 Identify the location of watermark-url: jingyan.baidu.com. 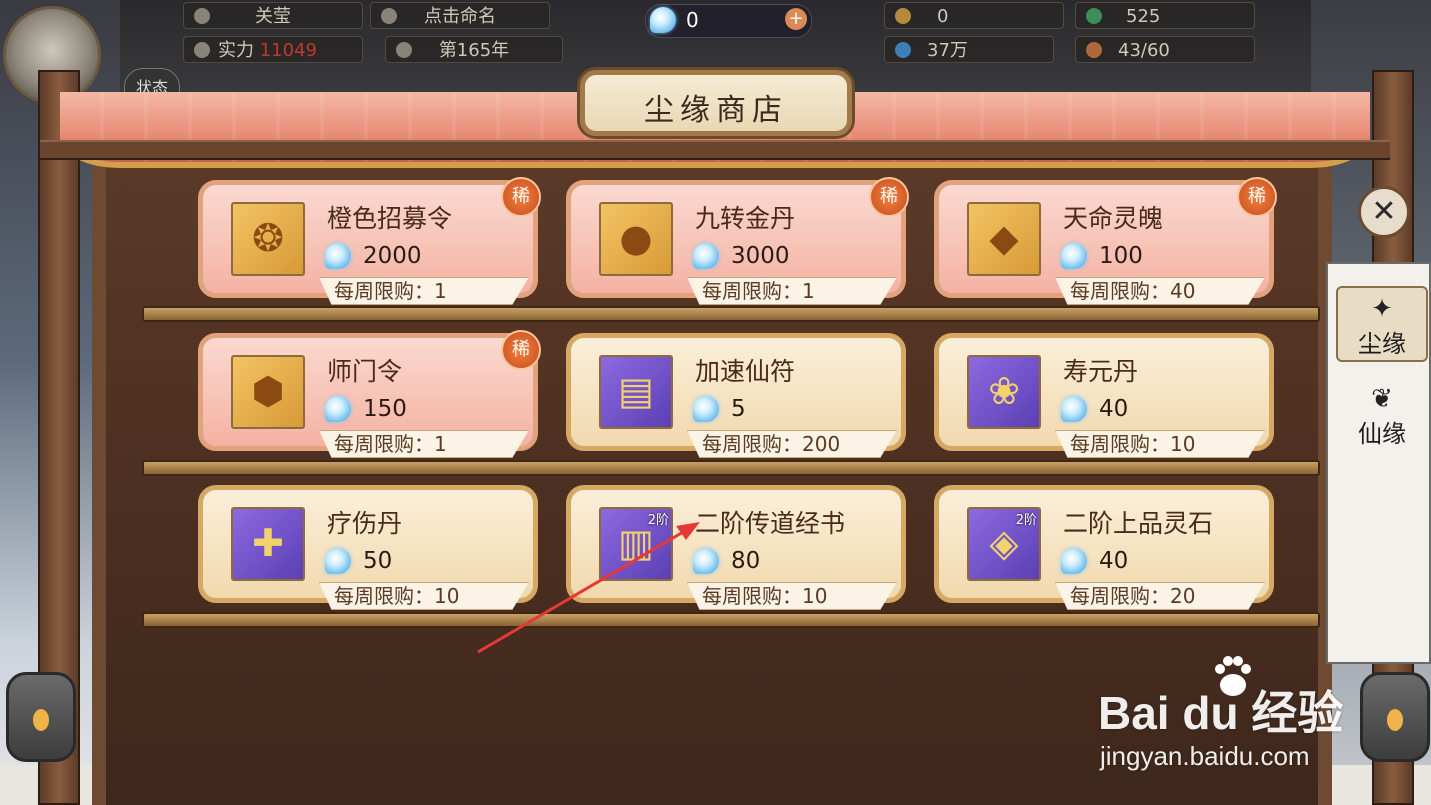
(1205, 756).